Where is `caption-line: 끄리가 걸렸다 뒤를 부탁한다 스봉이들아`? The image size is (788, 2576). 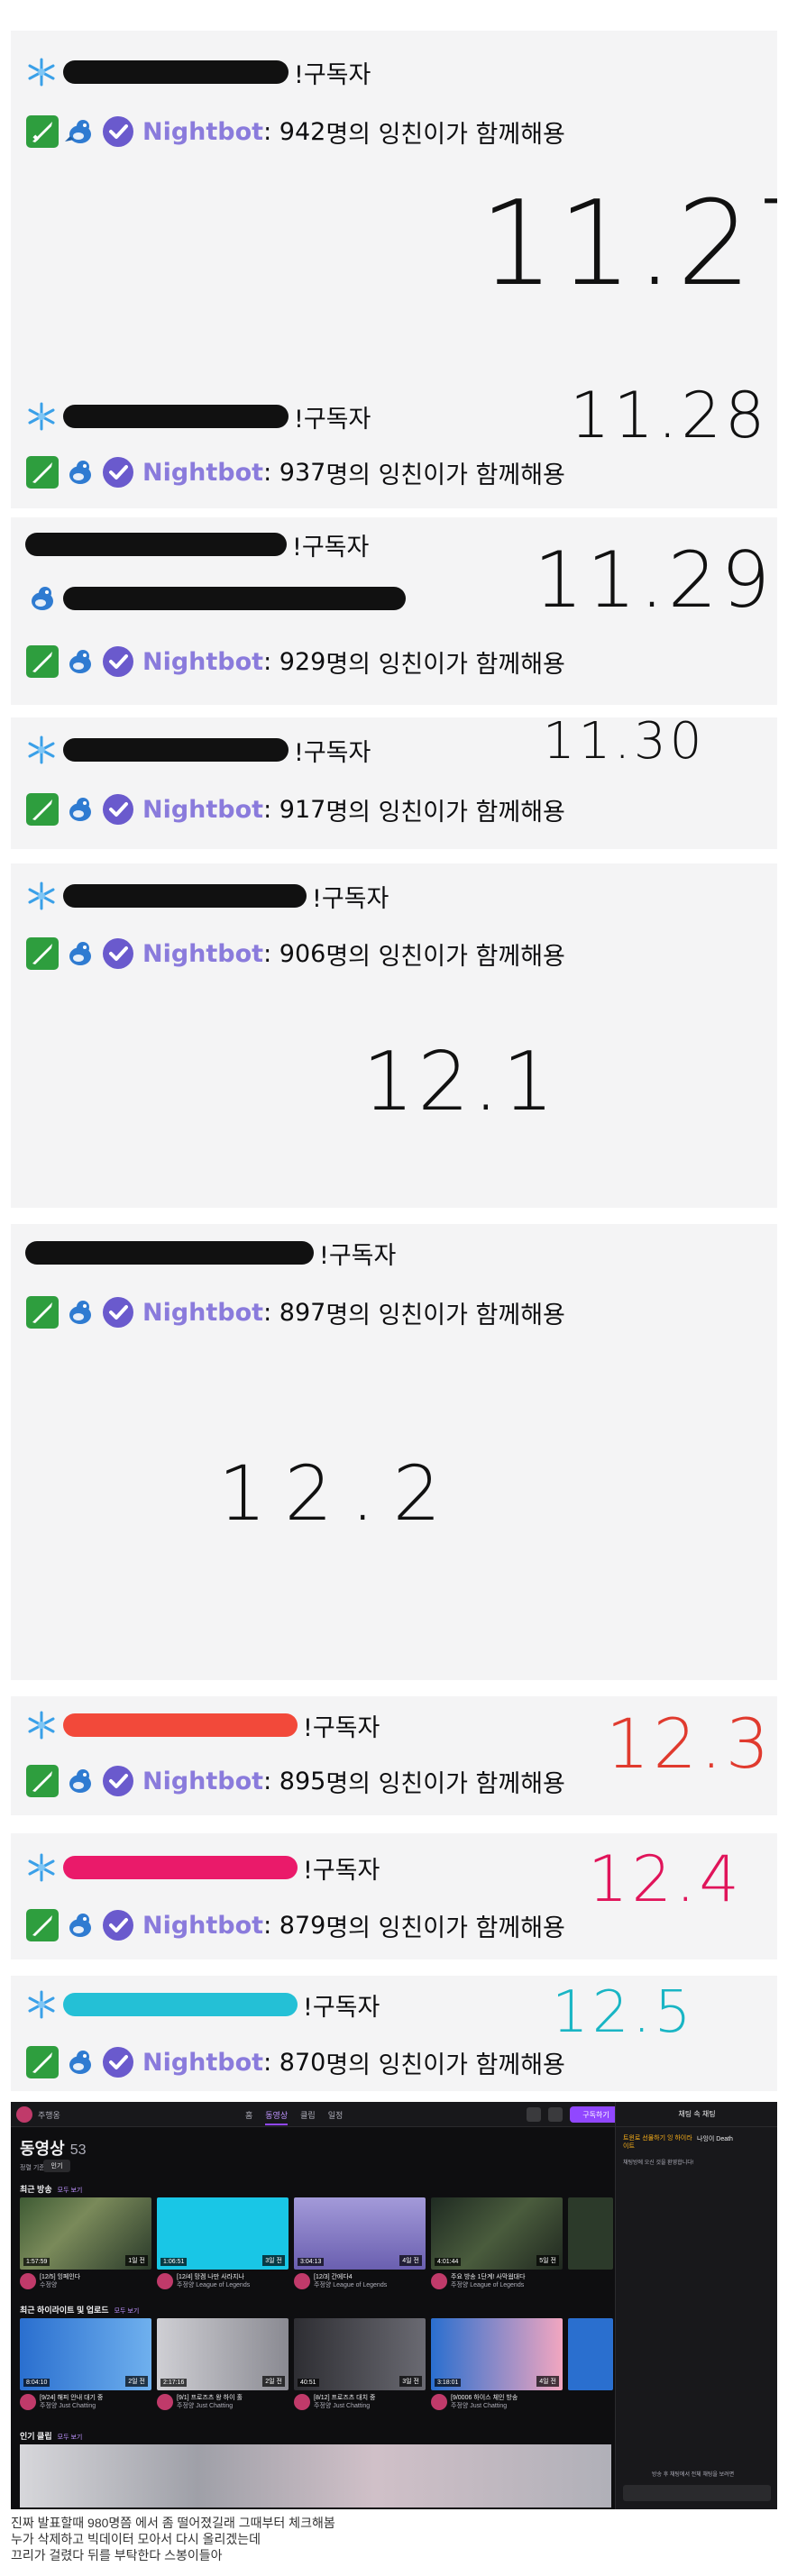
caption-line: 끄리가 걸렸다 뒤를 부탁한다 스봉이들아 is located at coordinates (117, 2555).